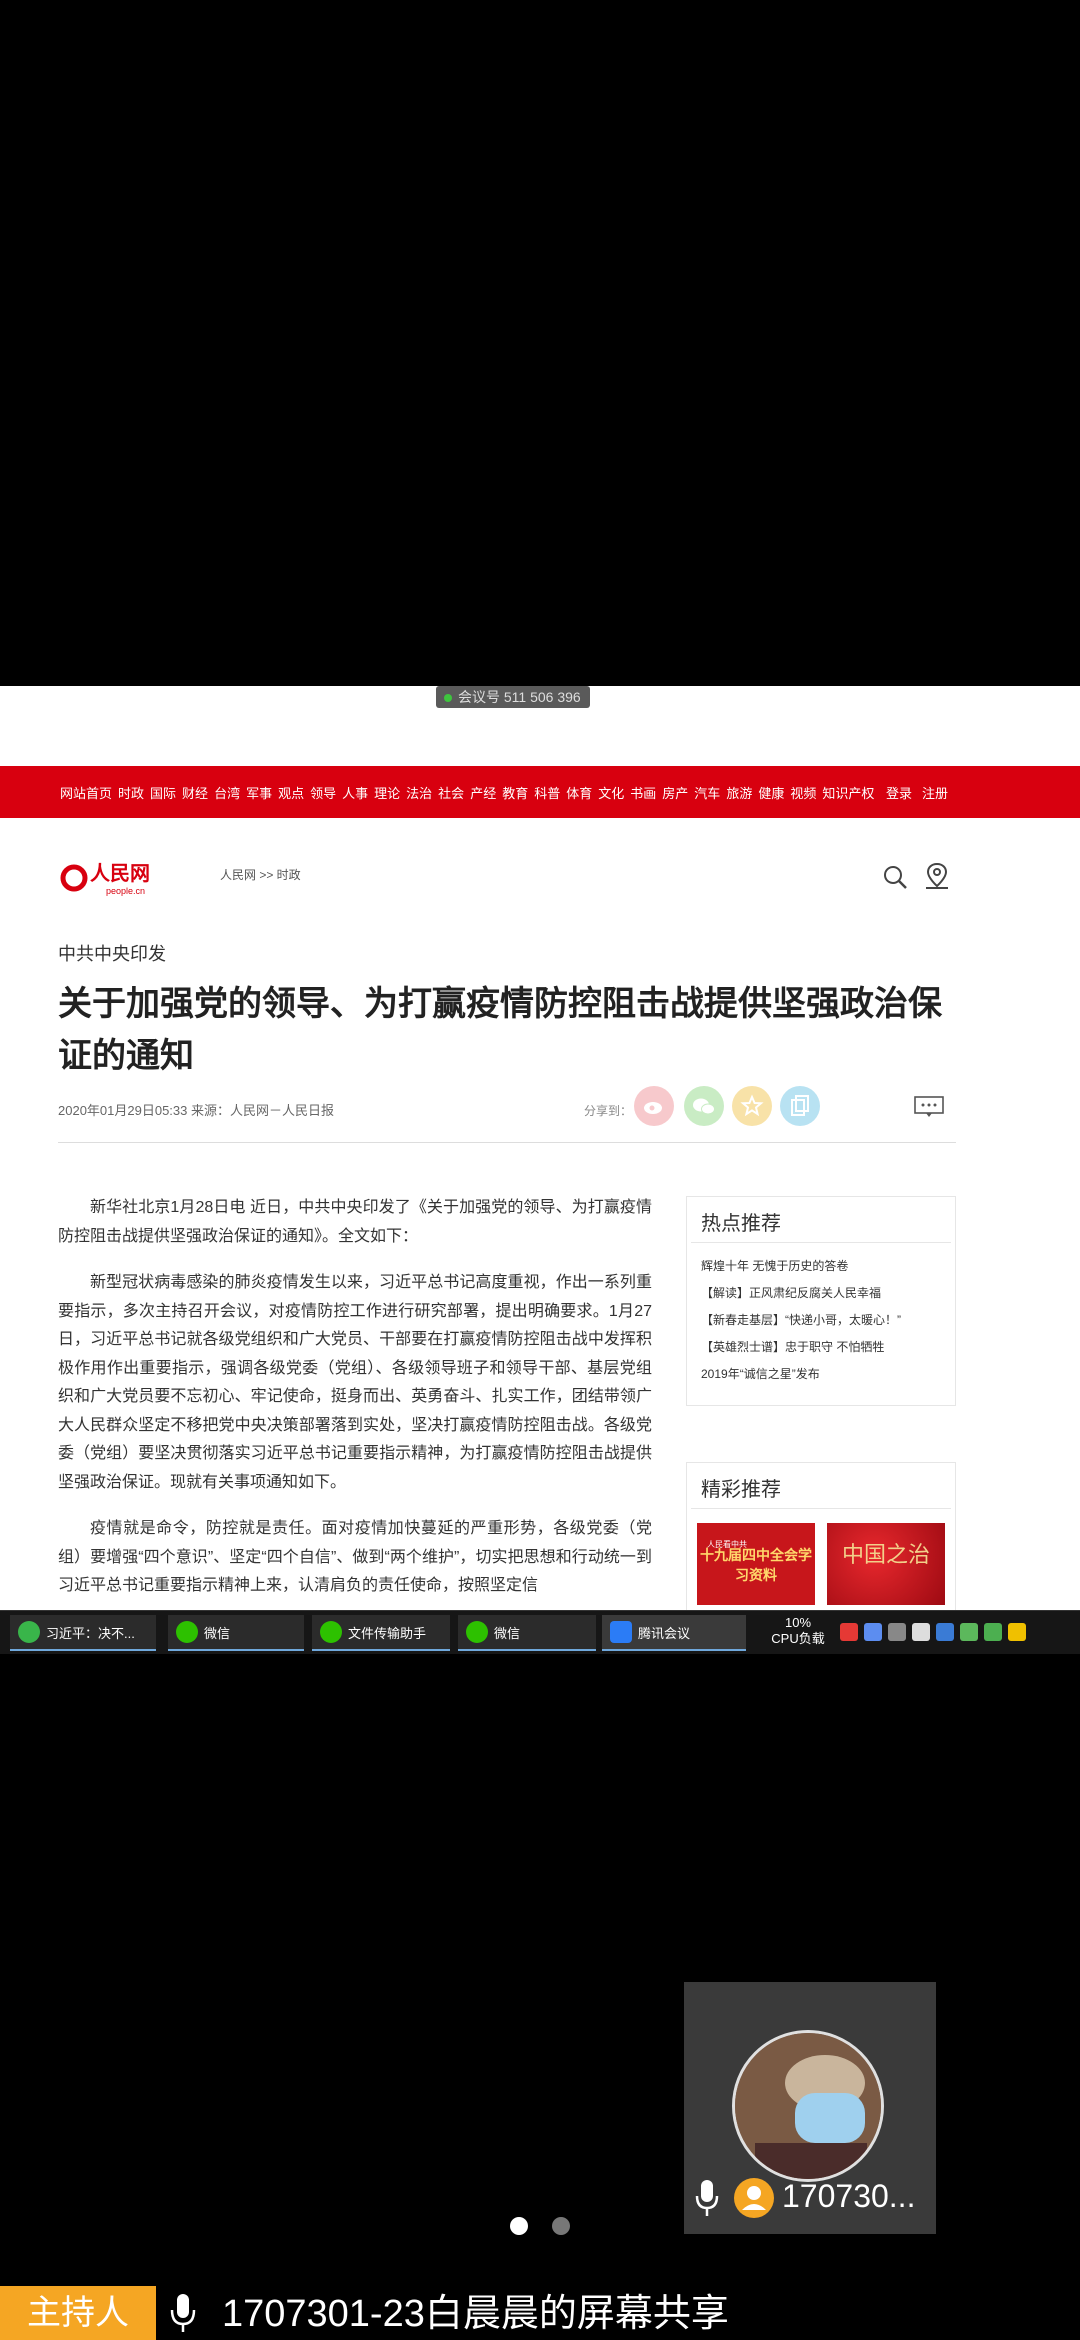  What do you see at coordinates (515, 792) in the screenshot?
I see `nav-item: 教育` at bounding box center [515, 792].